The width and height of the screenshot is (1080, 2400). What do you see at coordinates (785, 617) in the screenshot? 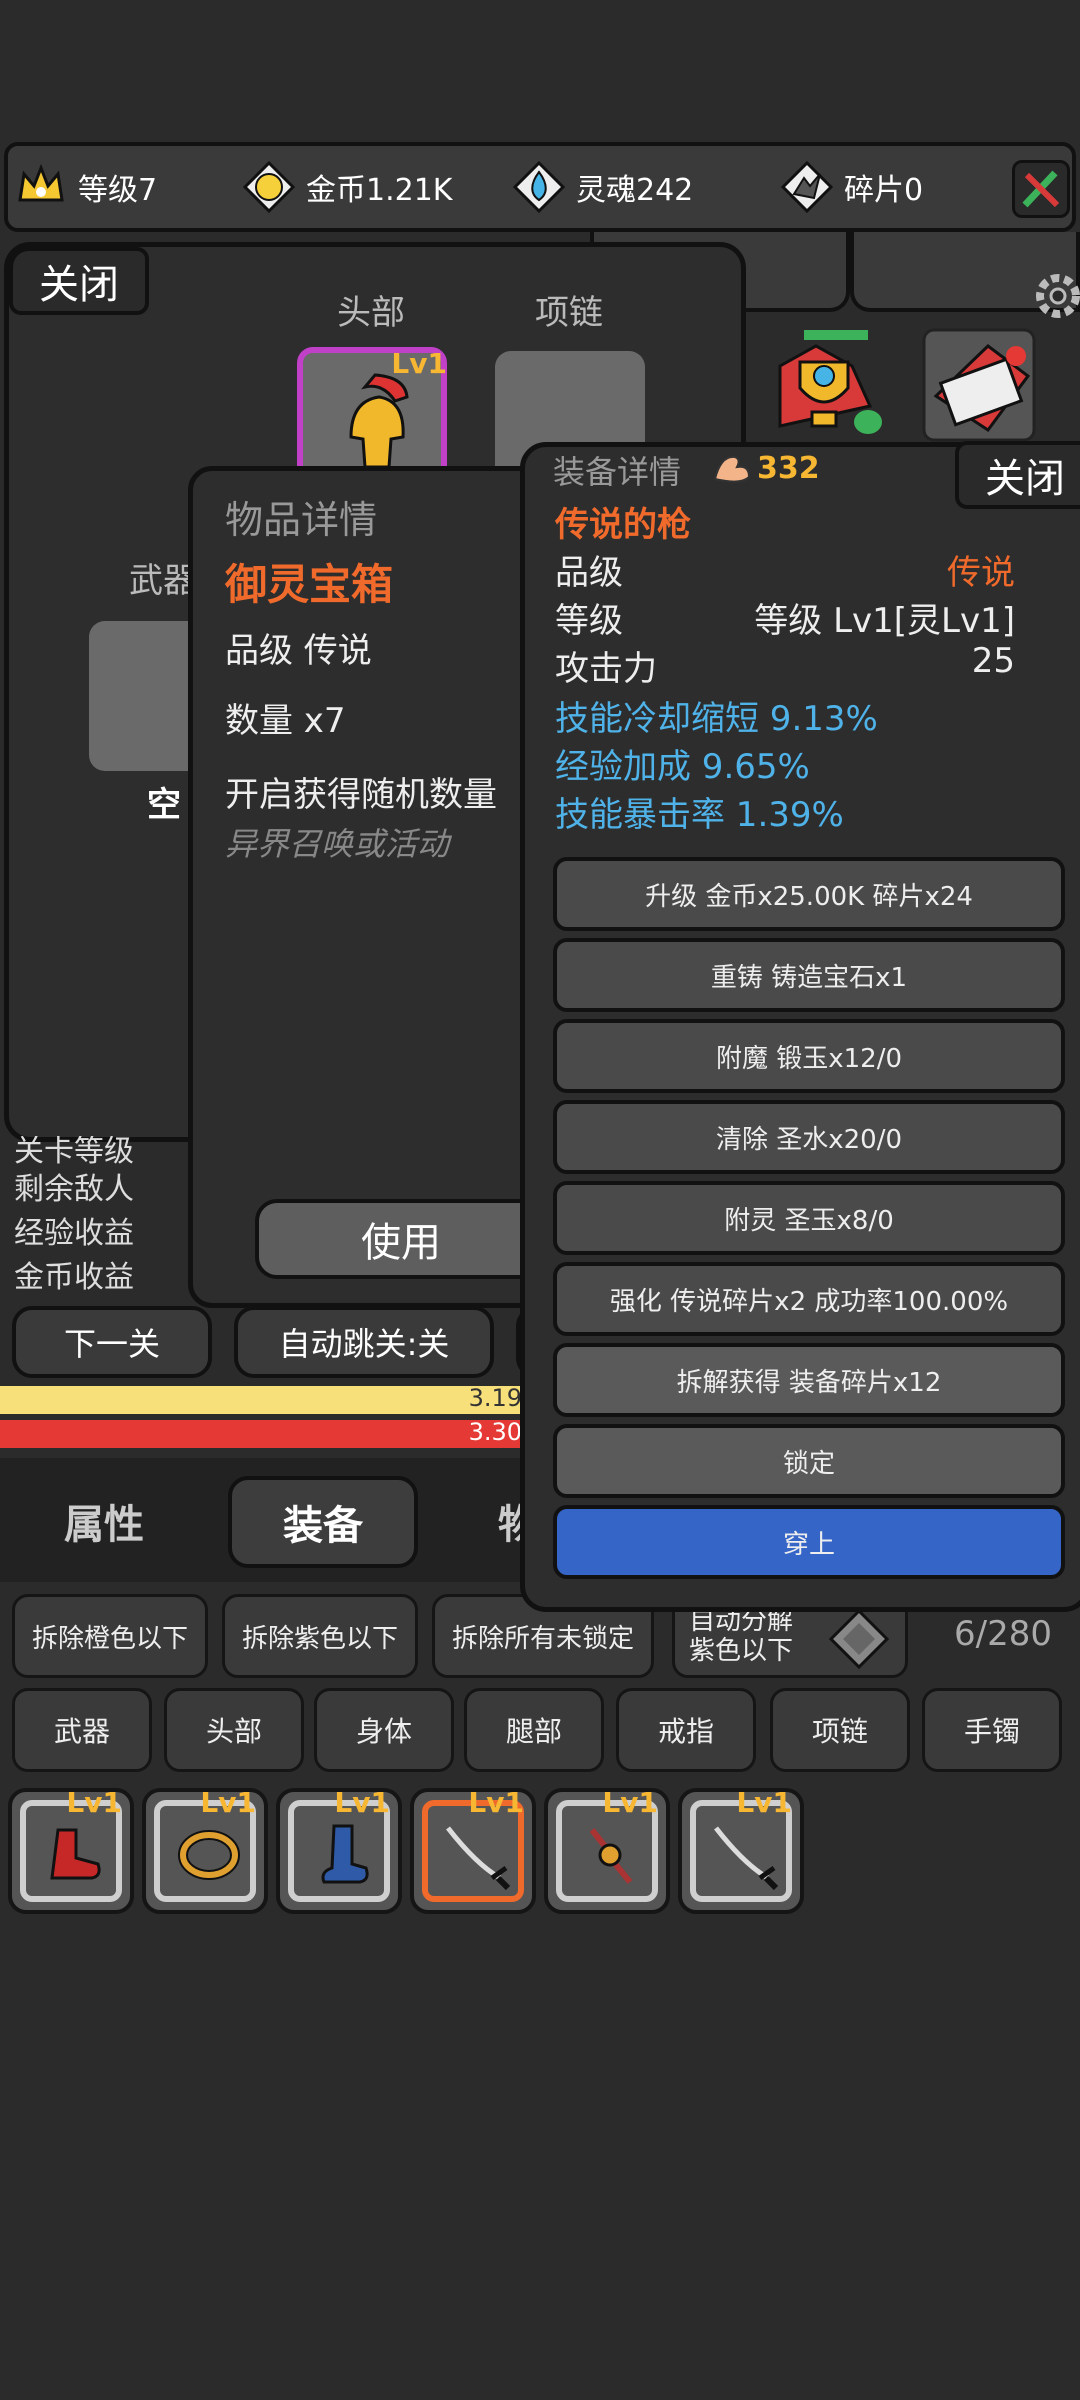
I see `level-row: 等级 等级 Lv1[灵Lv1]` at bounding box center [785, 617].